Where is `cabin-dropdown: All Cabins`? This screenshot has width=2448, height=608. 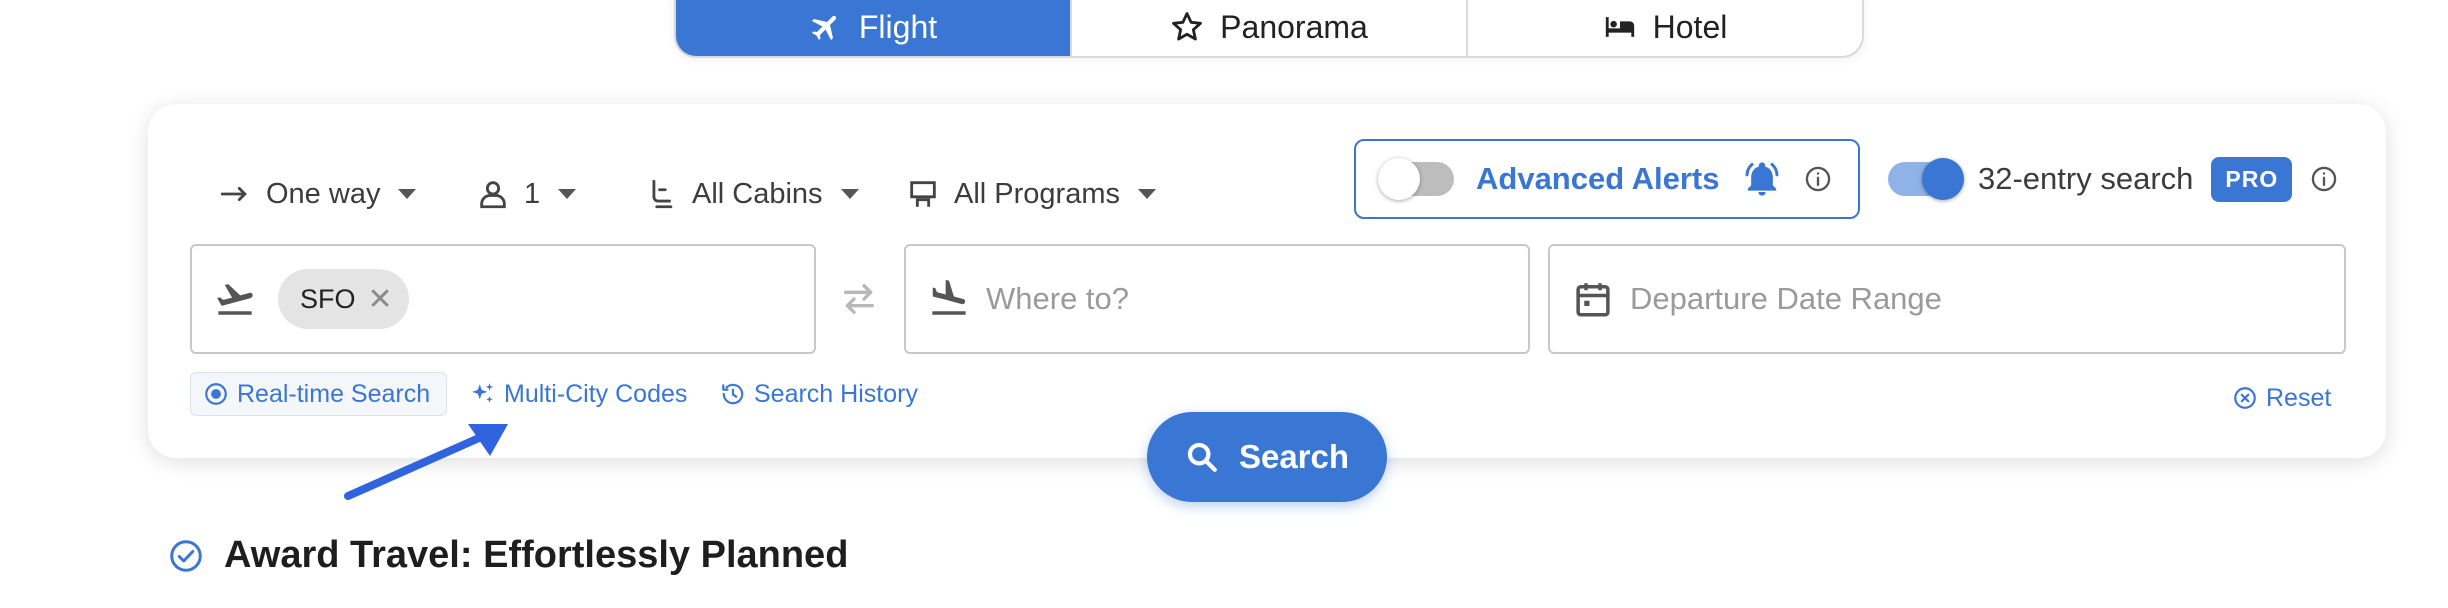
cabin-dropdown: All Cabins is located at coordinates (751, 194).